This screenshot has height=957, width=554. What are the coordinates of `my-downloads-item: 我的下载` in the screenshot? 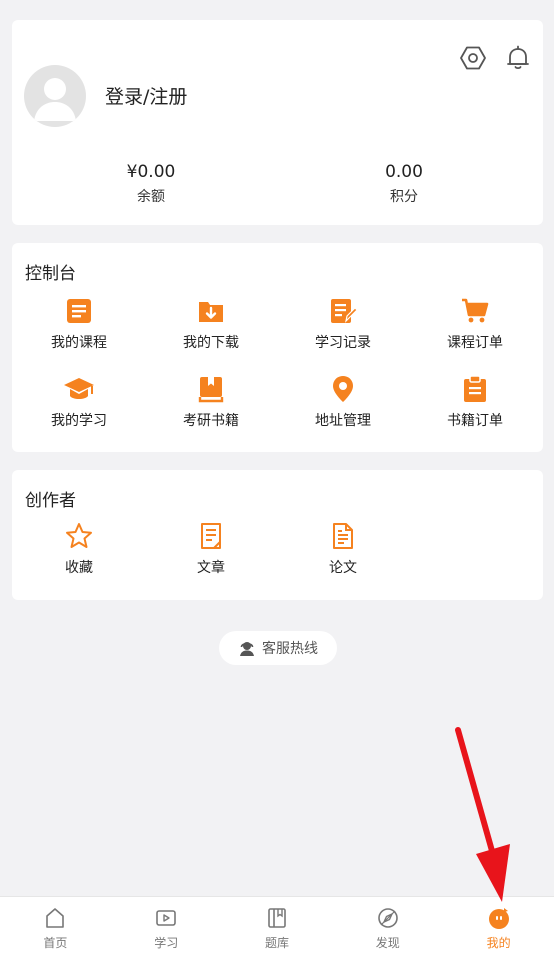 It's located at (211, 323).